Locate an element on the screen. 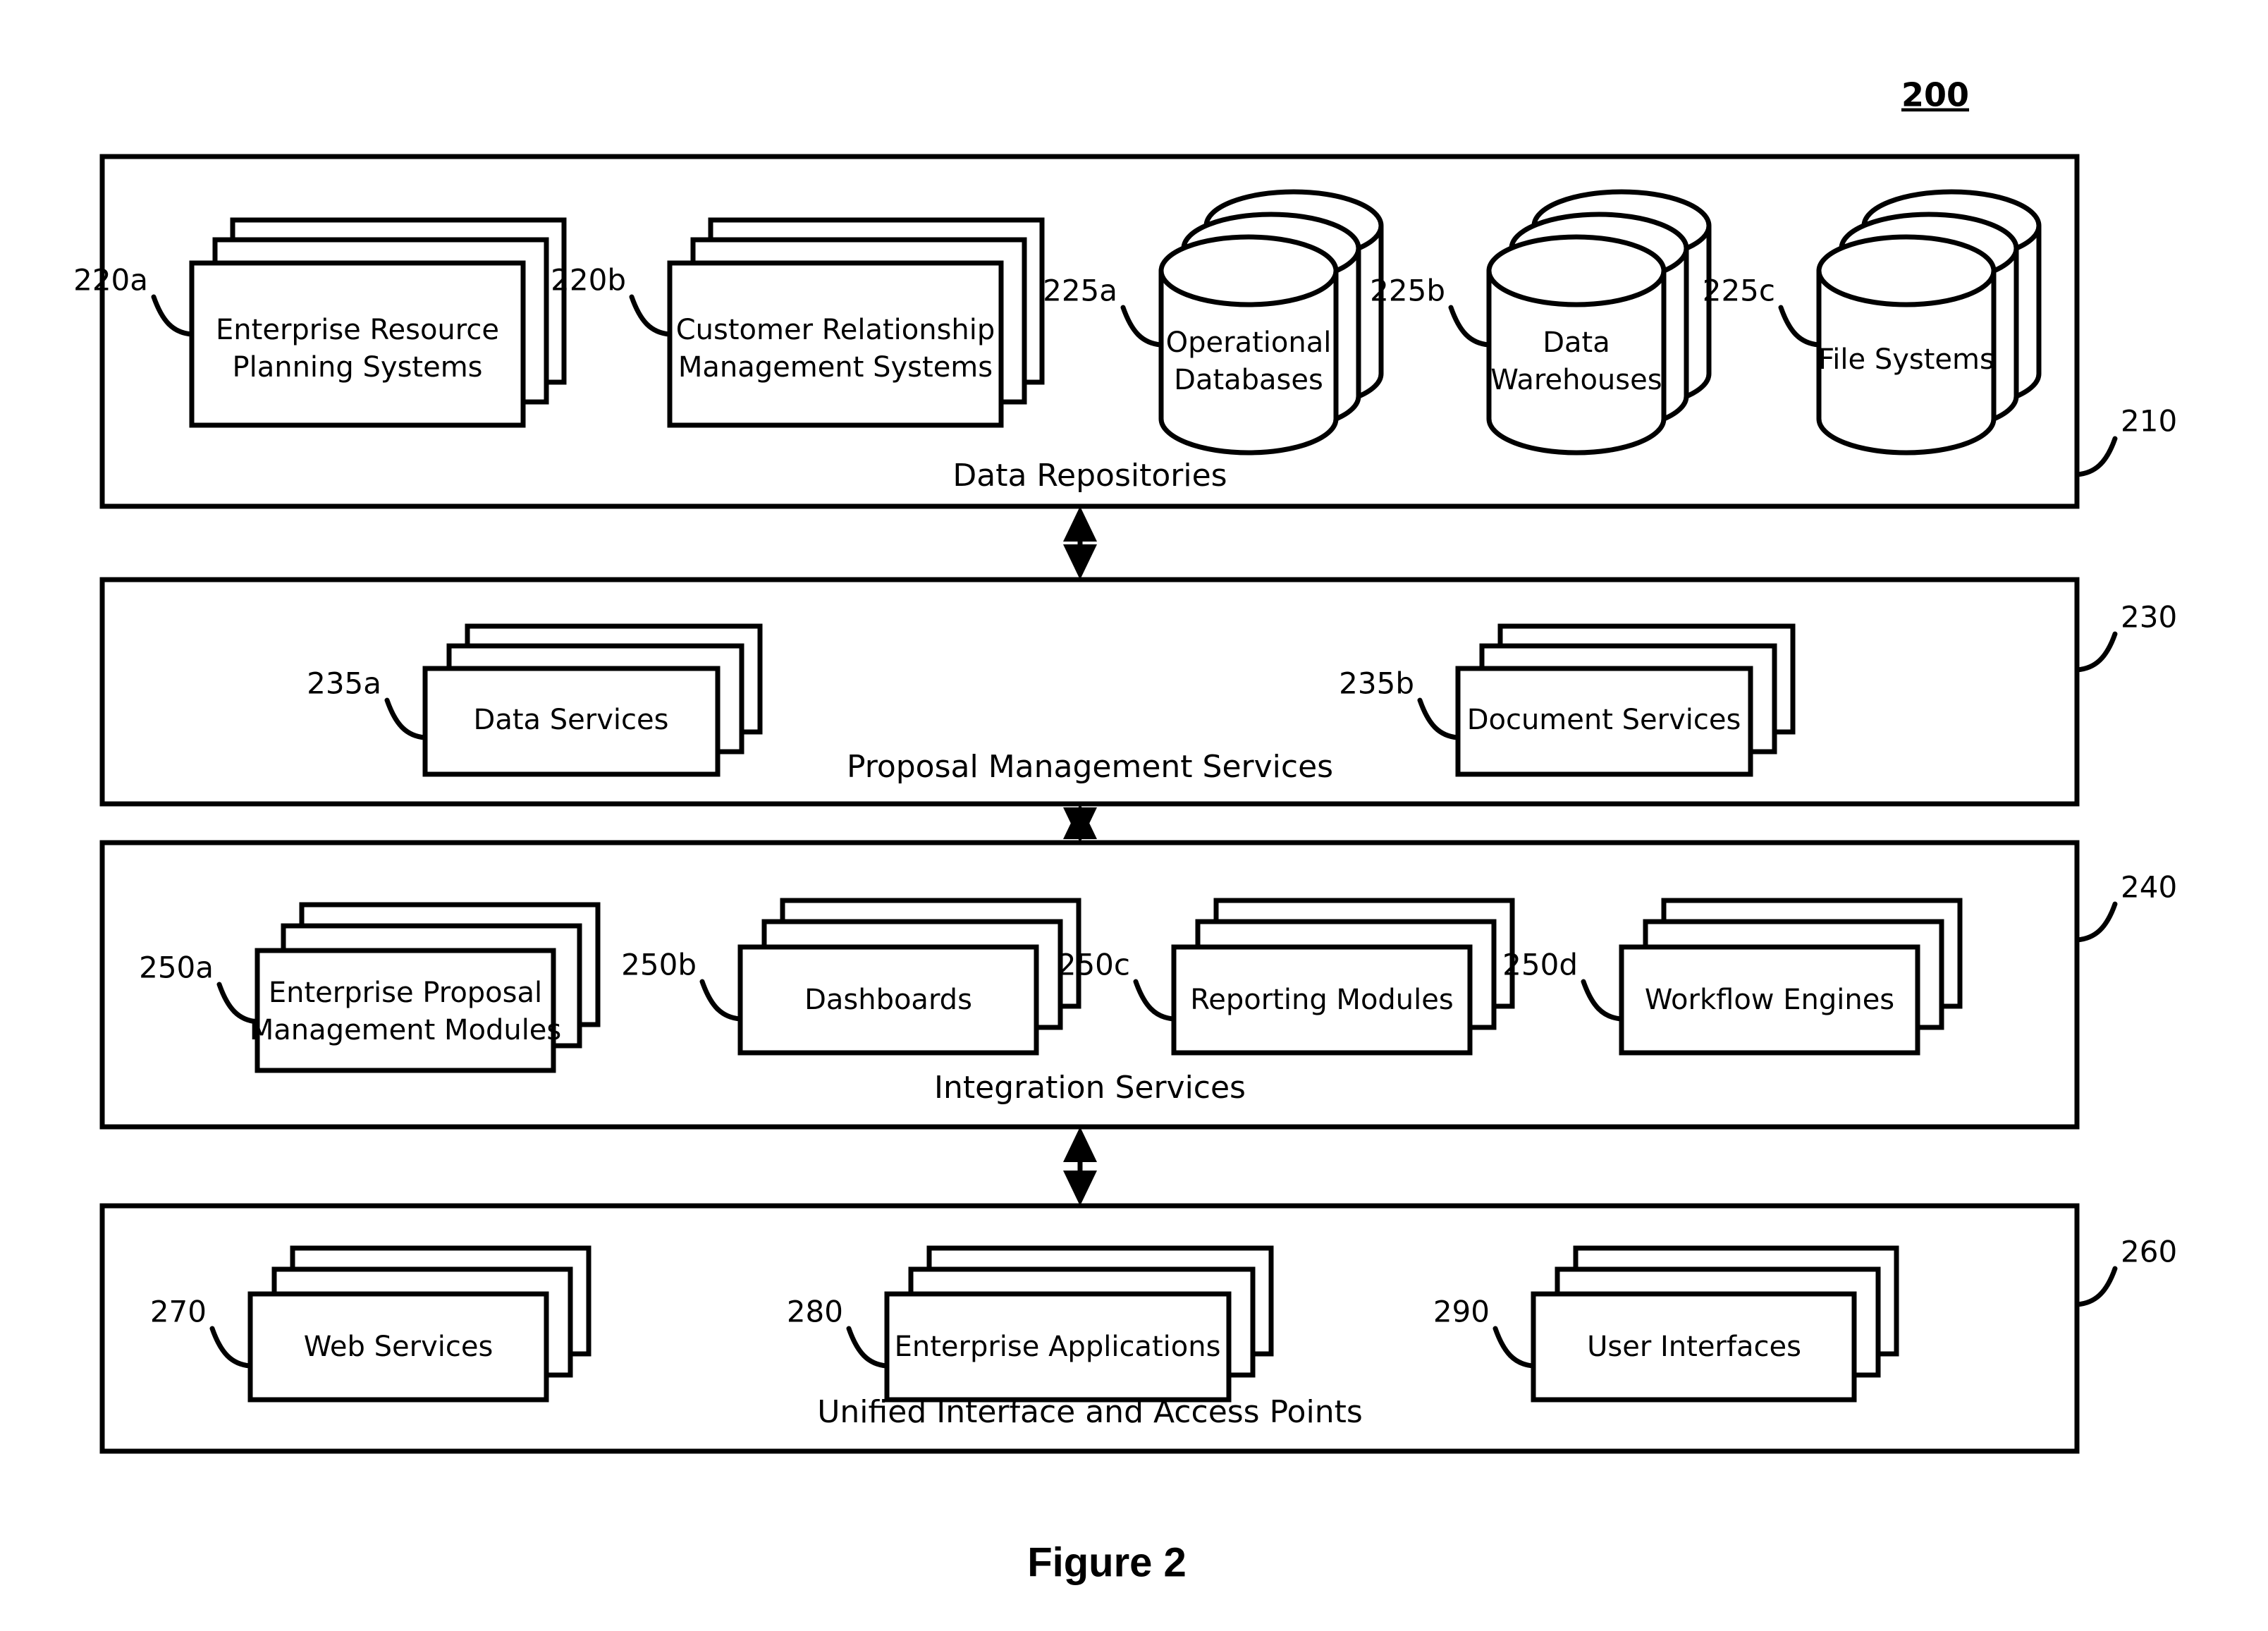 The width and height of the screenshot is (2268, 1631). node-250c-label-line1: Reporting Modules is located at coordinates (1321, 1000).